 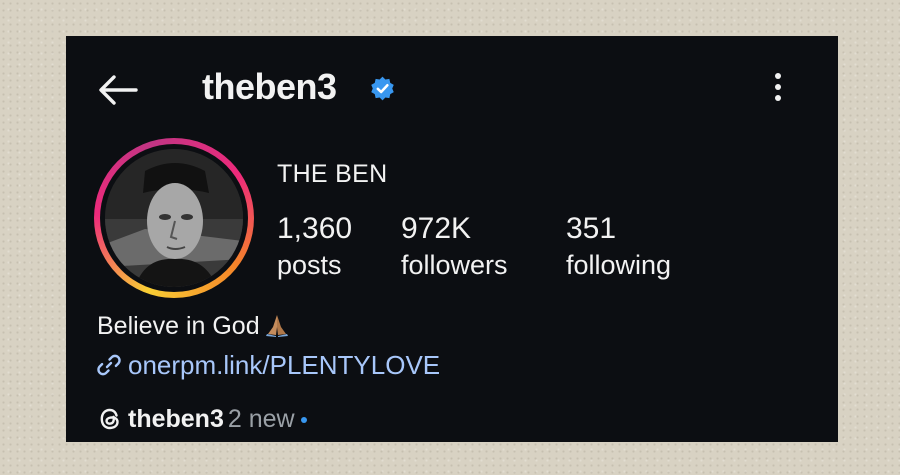 What do you see at coordinates (618, 246) in the screenshot?
I see `following-stat: 351 following` at bounding box center [618, 246].